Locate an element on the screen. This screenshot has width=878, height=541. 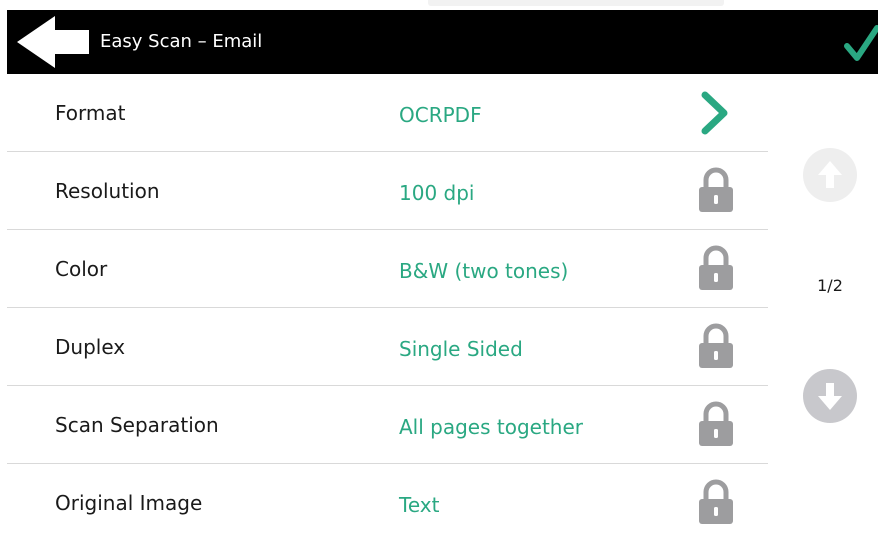
setting-row-duplex: Duplex Single Sided is located at coordinates (387, 347).